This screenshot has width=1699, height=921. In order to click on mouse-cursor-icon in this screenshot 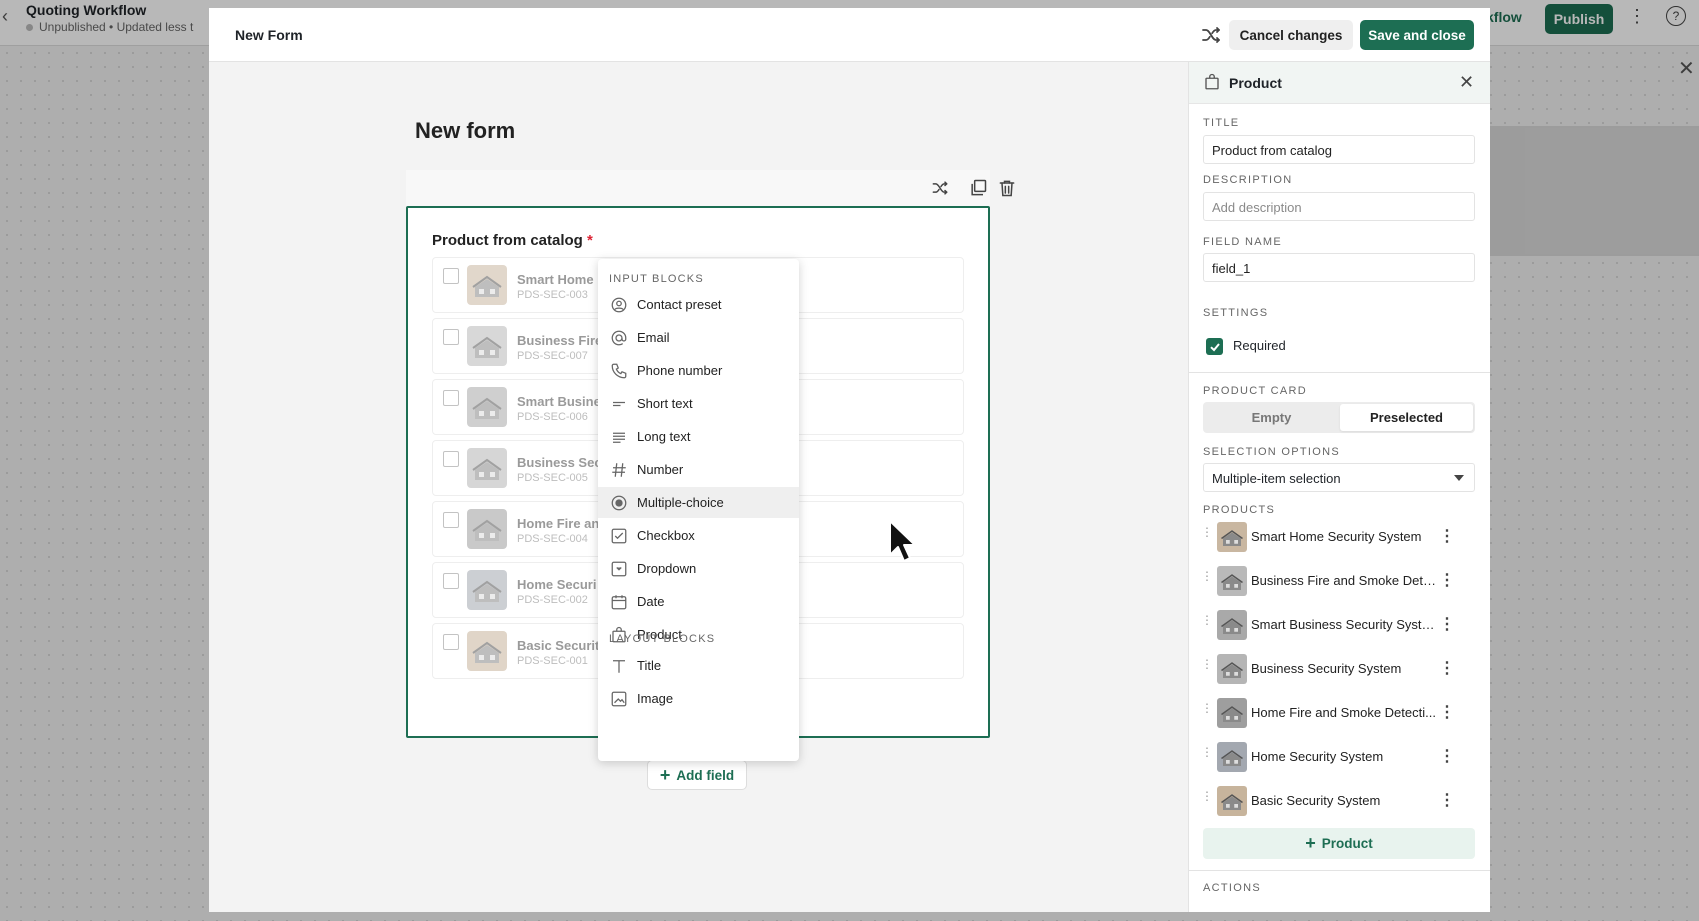, I will do `click(902, 541)`.